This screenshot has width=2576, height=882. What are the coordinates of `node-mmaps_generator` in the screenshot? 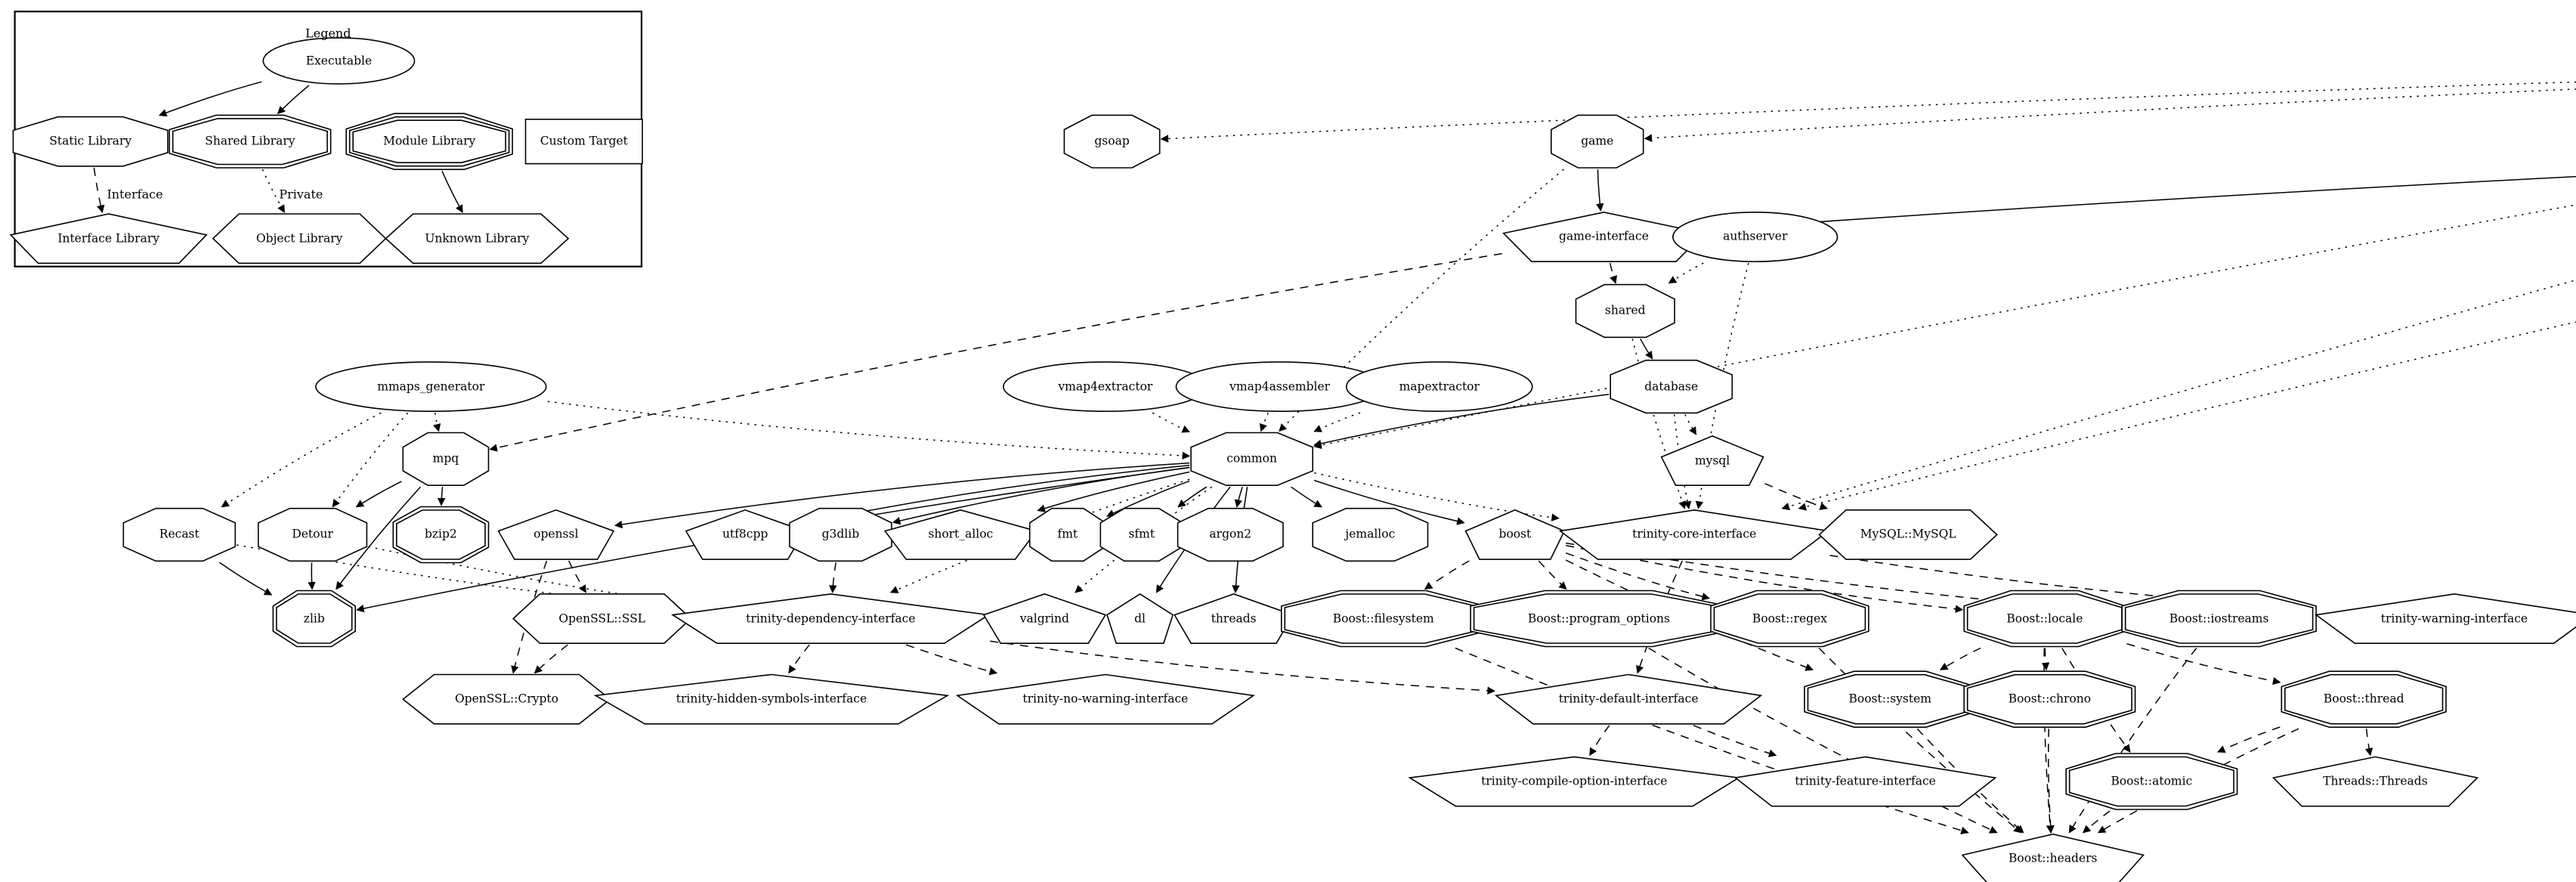 It's located at (431, 387).